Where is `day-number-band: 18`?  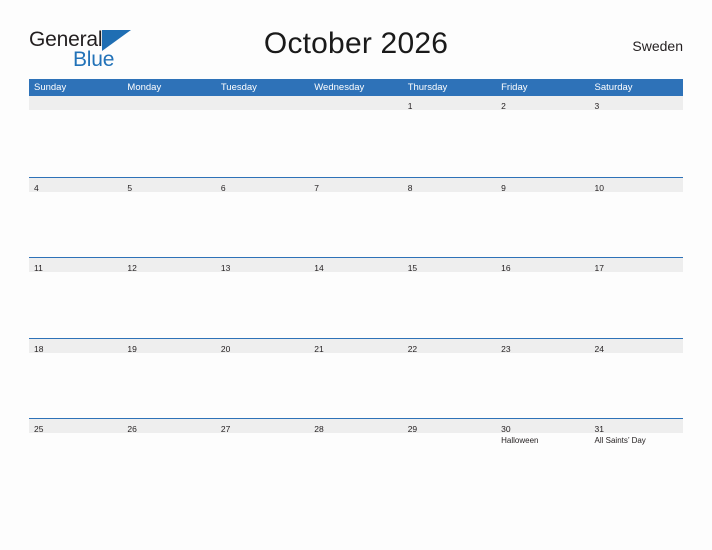 day-number-band: 18 is located at coordinates (76, 346).